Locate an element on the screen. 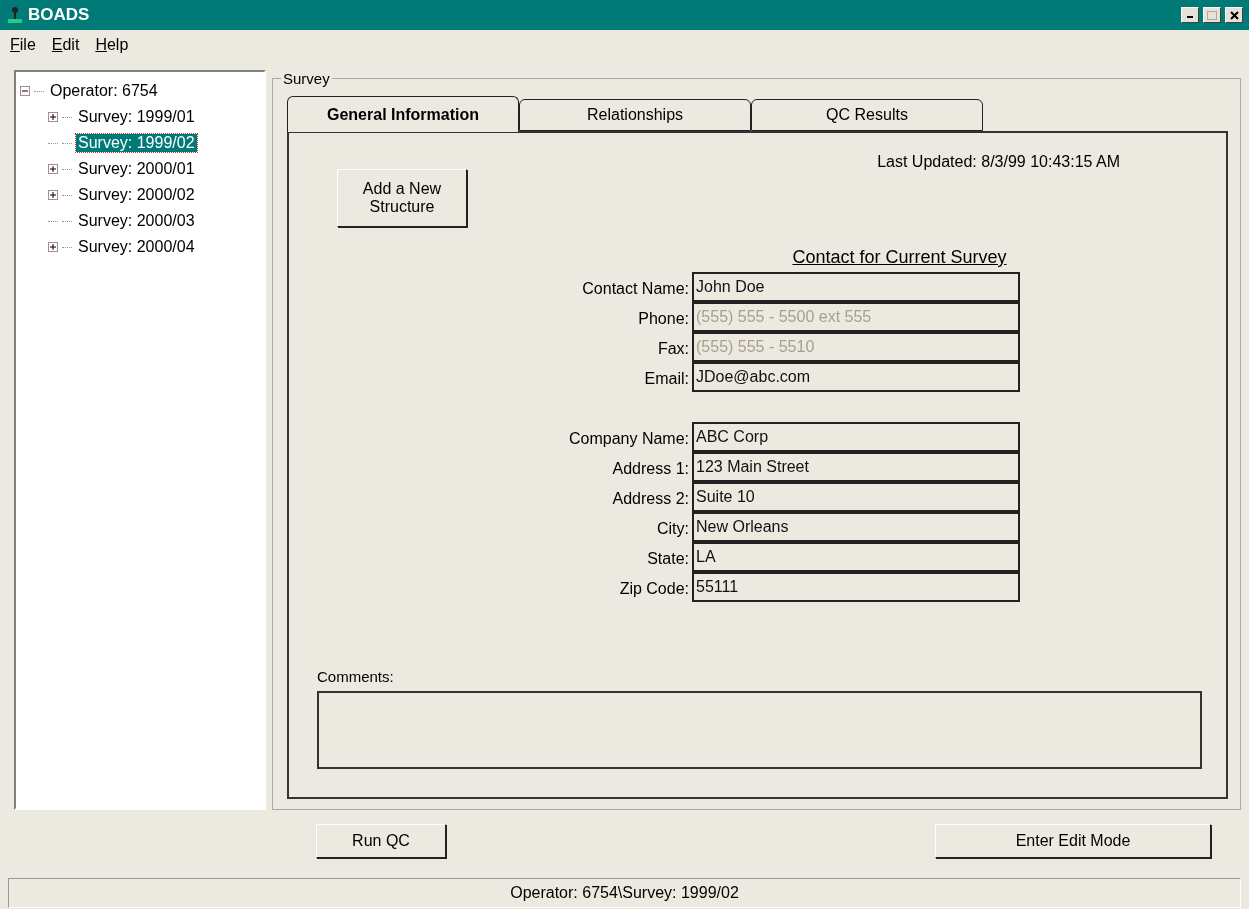 The image size is (1249, 909). status-bar: Operator: 6754\Survey: 1999/02 is located at coordinates (624, 893).